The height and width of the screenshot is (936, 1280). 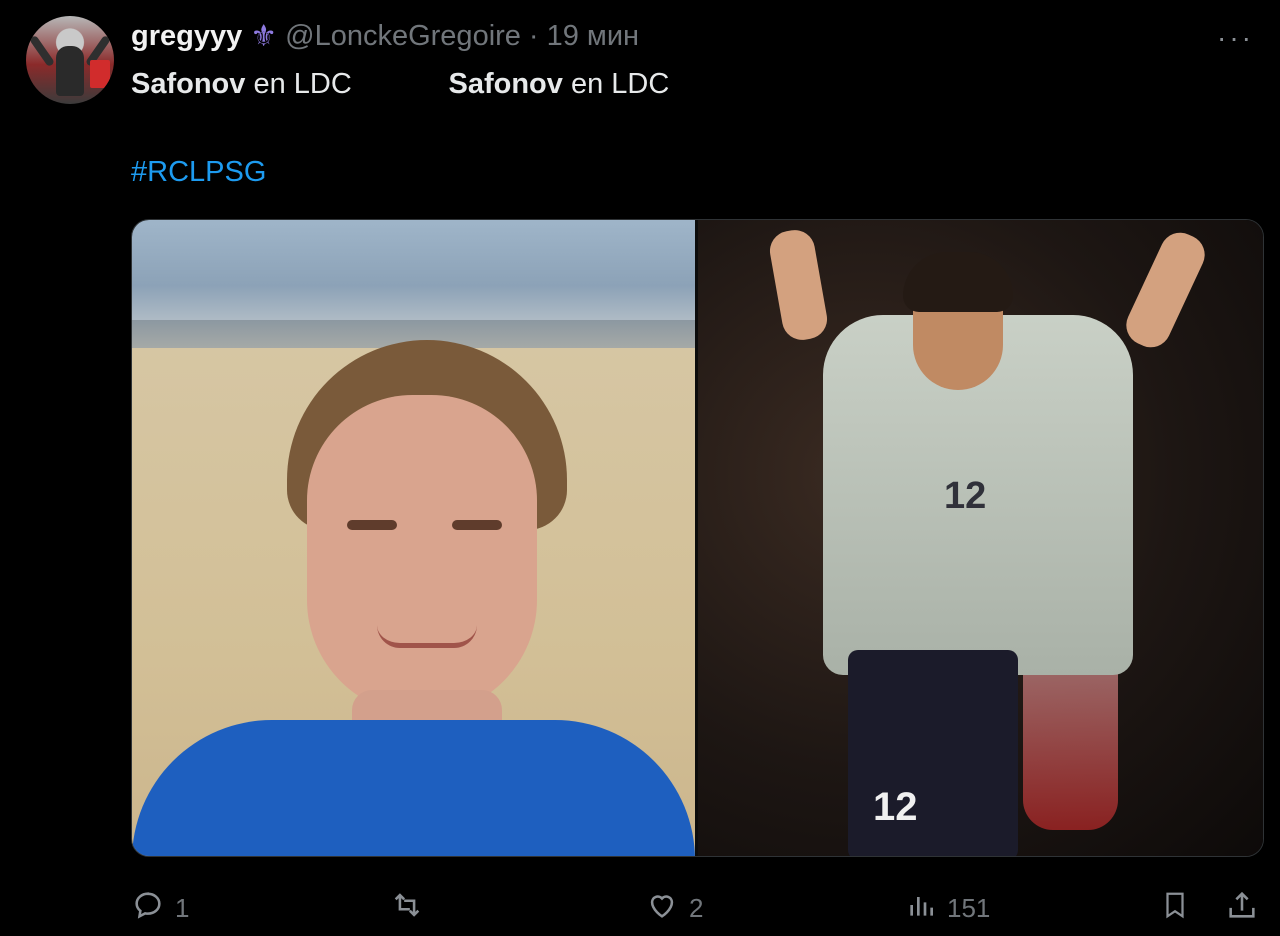 What do you see at coordinates (70, 71) in the screenshot?
I see `avatar-figure` at bounding box center [70, 71].